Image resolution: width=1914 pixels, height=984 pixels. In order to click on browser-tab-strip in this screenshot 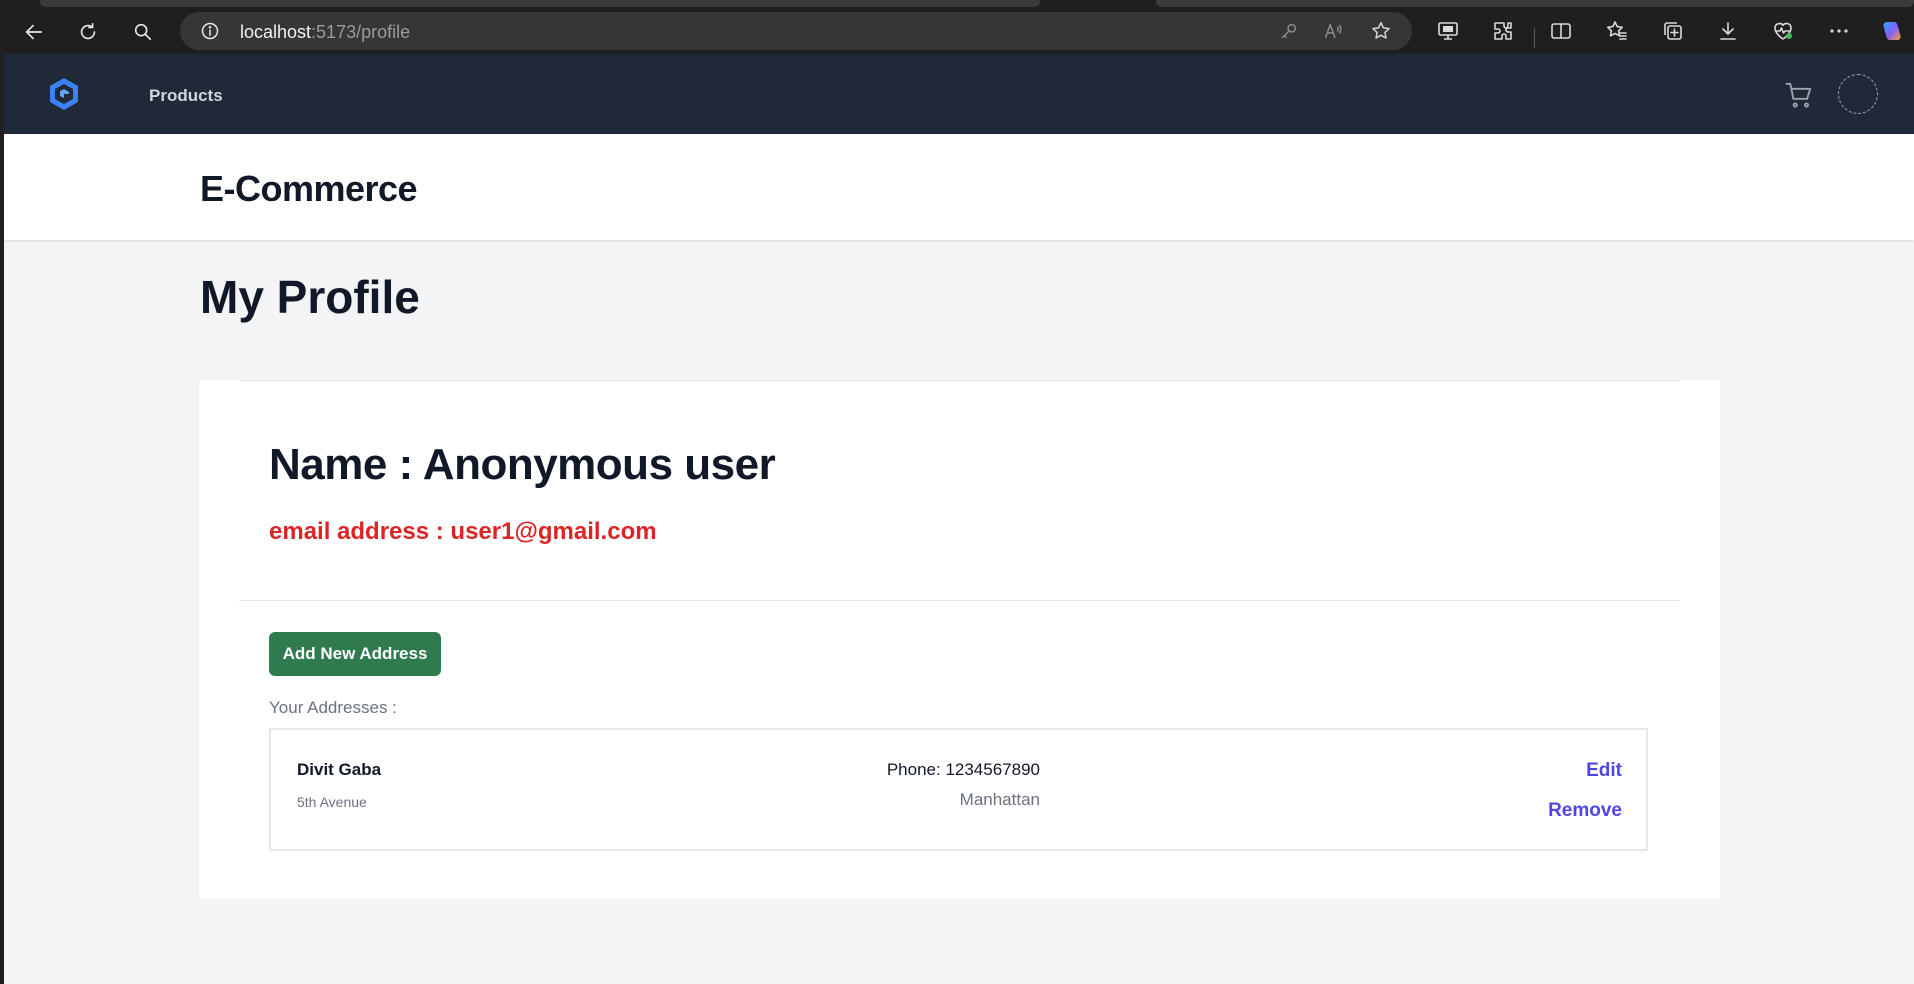, I will do `click(957, 4)`.